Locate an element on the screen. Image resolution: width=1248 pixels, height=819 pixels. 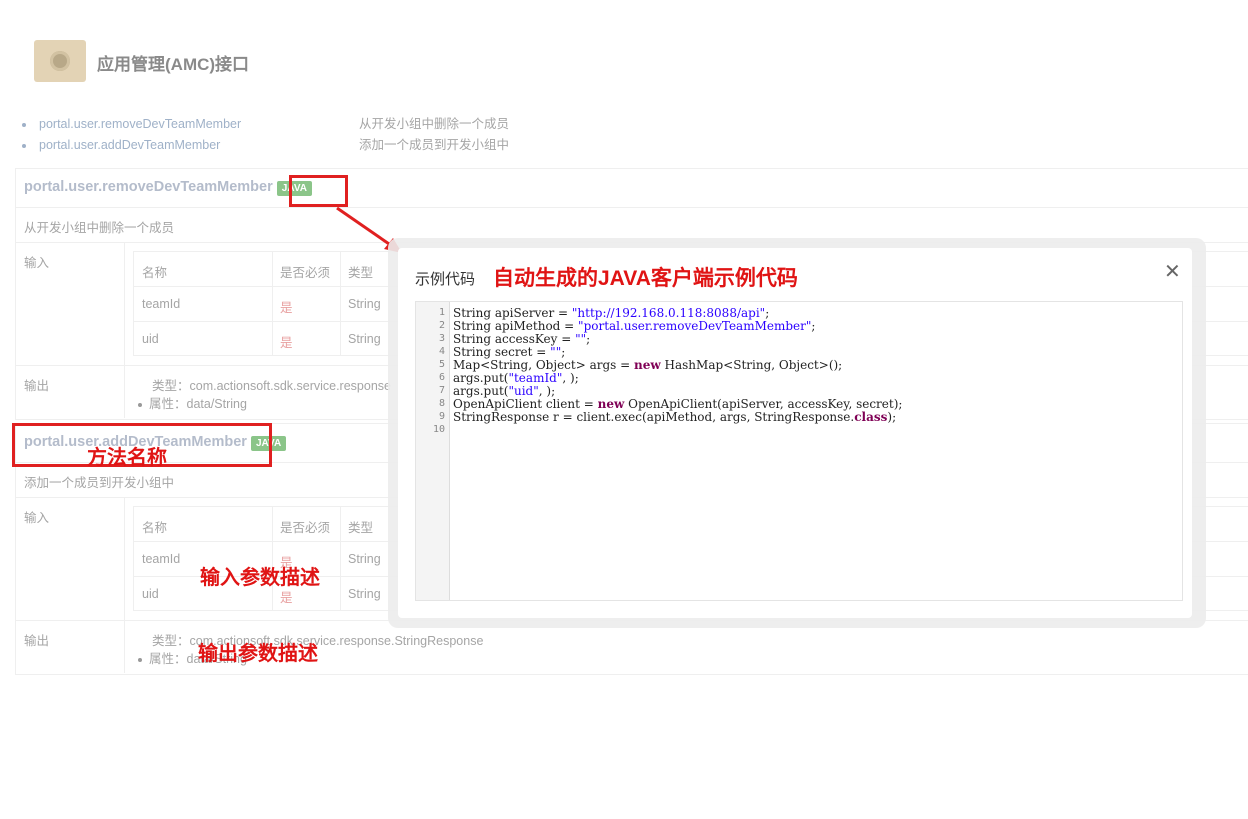
annotation-method-name: 方法名称 is located at coordinates (127, 458).